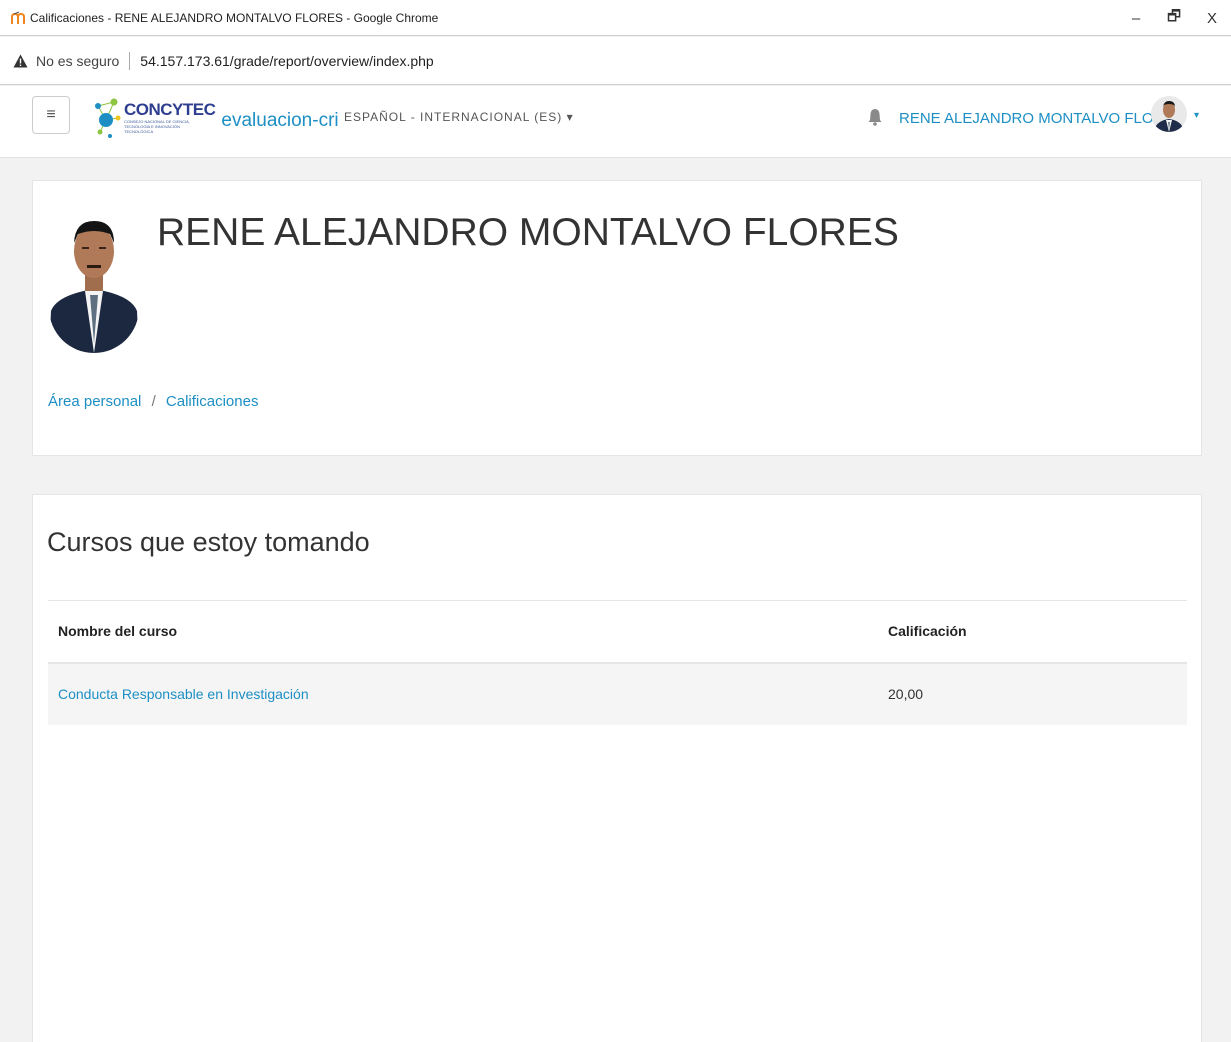 This screenshot has width=1231, height=1042. I want to click on breadcrumb: Área personal / Calificaciones, so click(153, 401).